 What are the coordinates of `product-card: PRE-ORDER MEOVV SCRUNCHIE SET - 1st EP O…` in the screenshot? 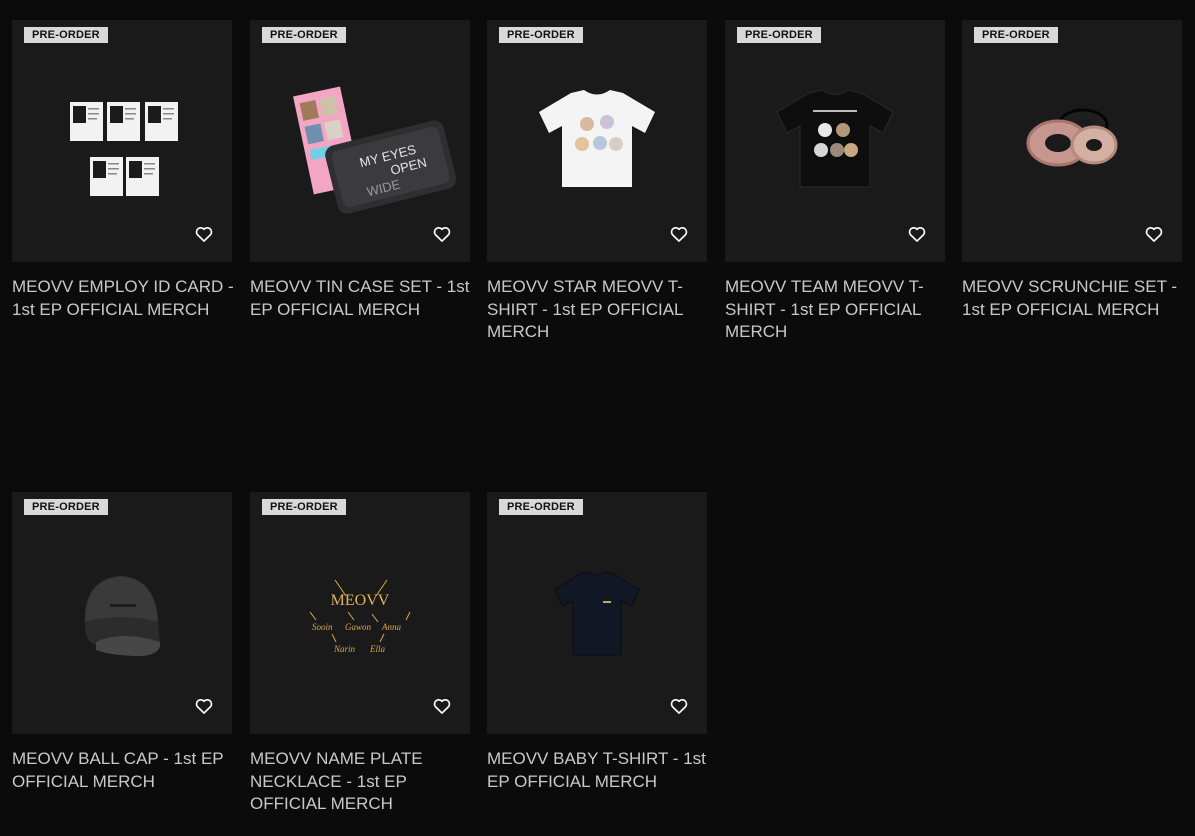 It's located at (1072, 170).